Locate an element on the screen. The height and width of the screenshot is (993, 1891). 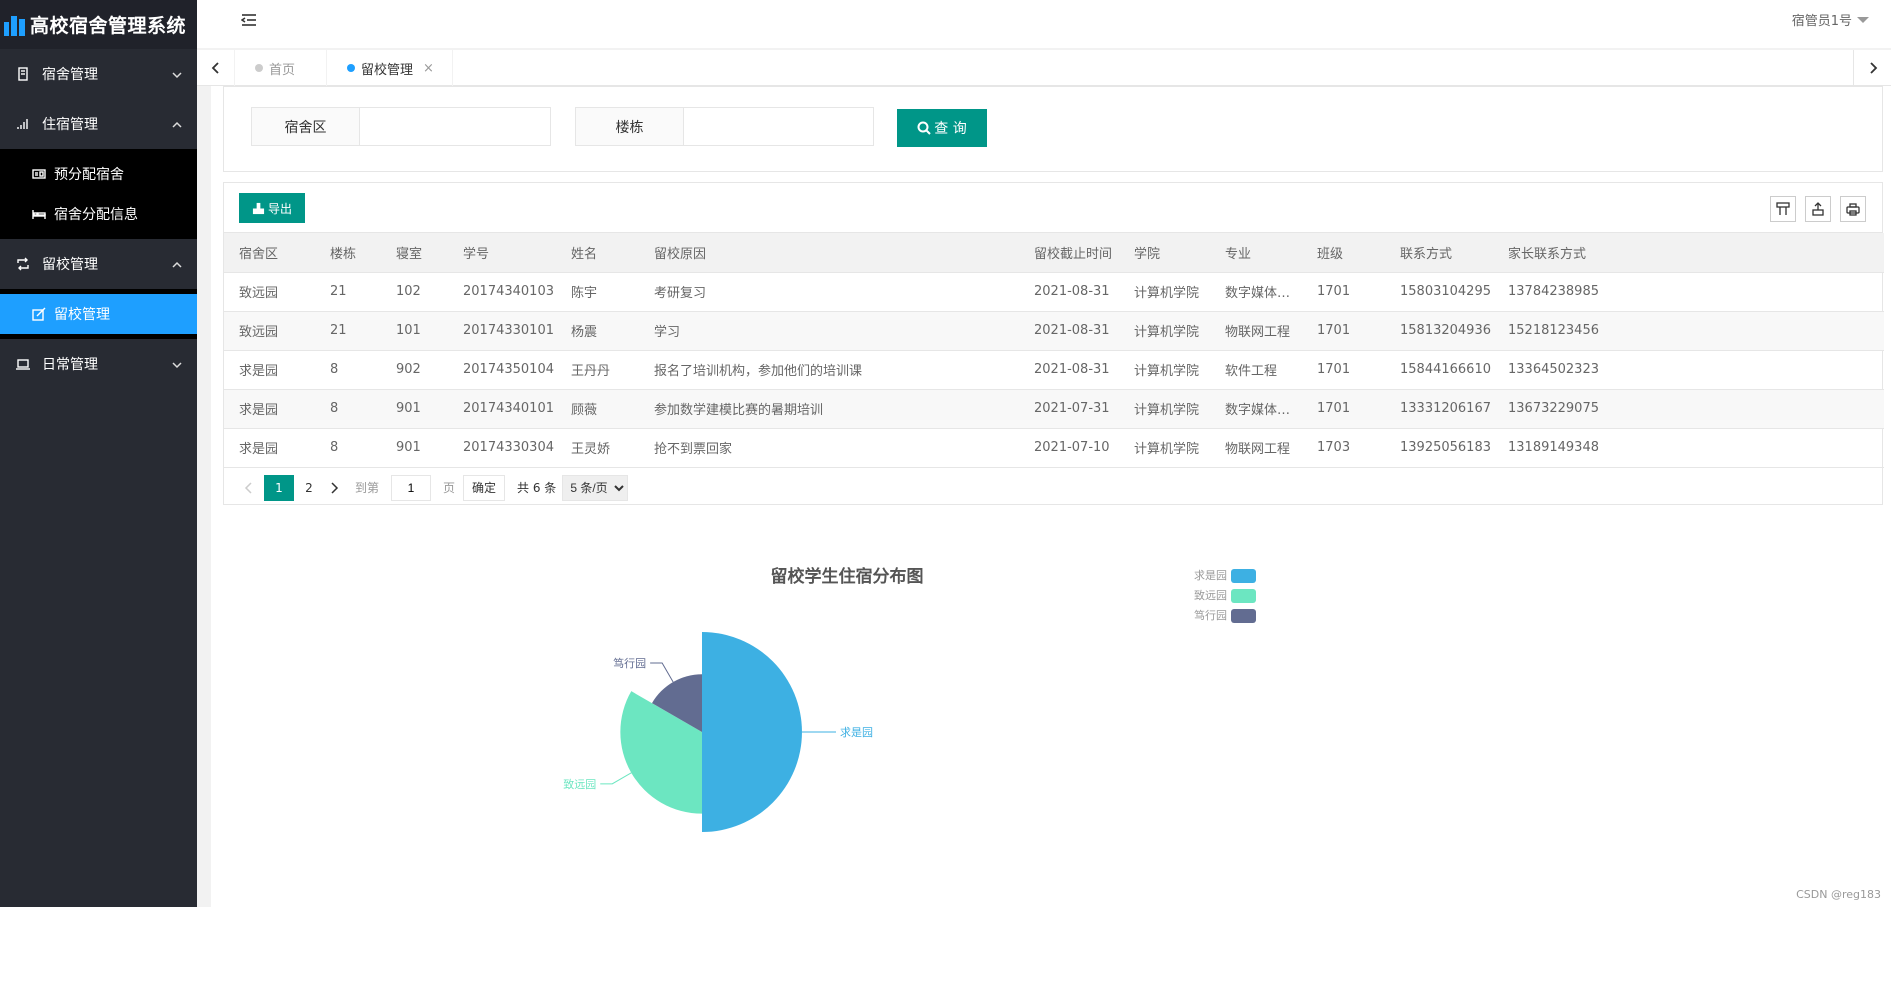
menu-daily-management: 日常管理 is located at coordinates (98, 364).